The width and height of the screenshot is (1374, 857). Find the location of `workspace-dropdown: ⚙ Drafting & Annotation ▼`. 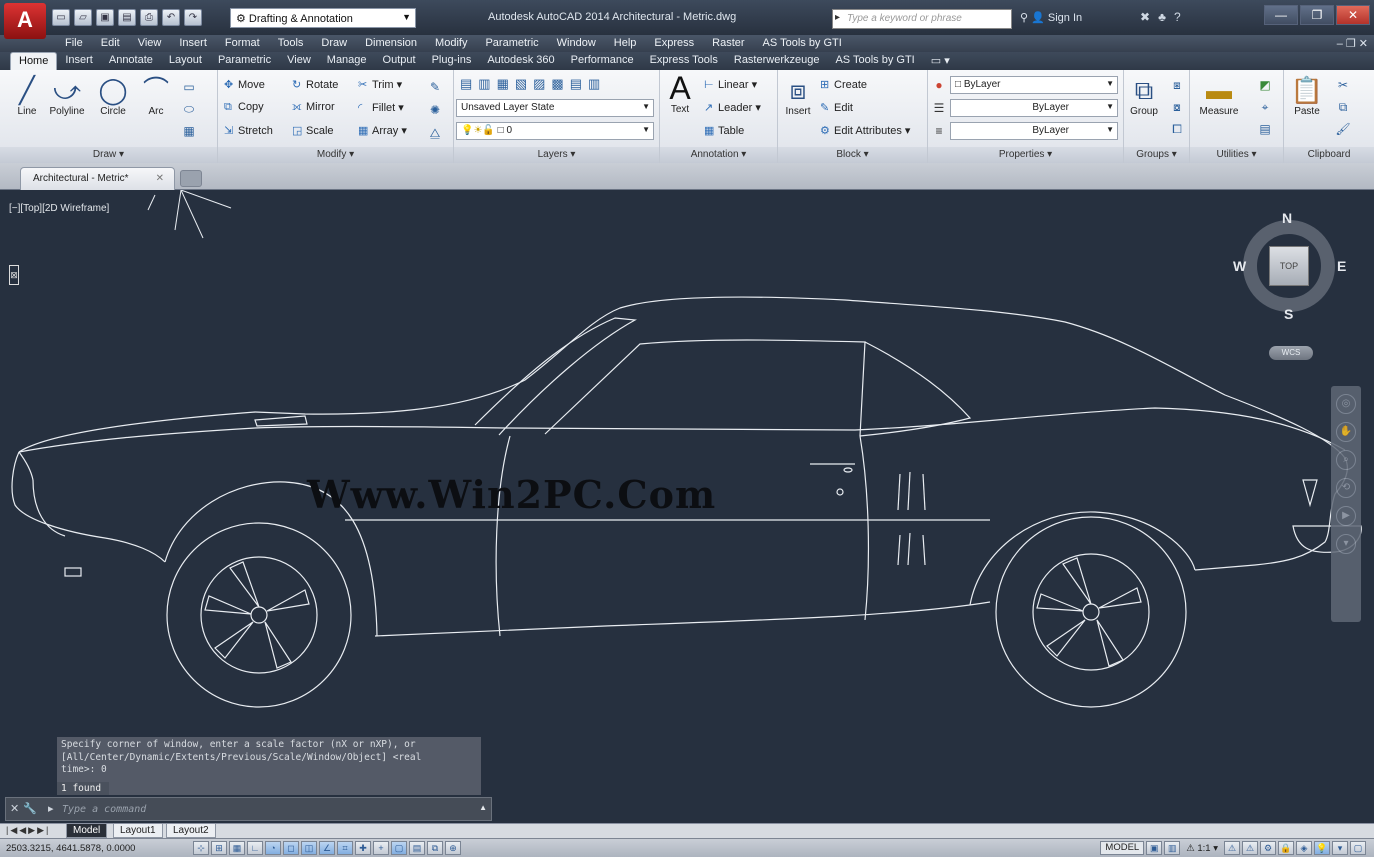

workspace-dropdown: ⚙ Drafting & Annotation ▼ is located at coordinates (323, 18).